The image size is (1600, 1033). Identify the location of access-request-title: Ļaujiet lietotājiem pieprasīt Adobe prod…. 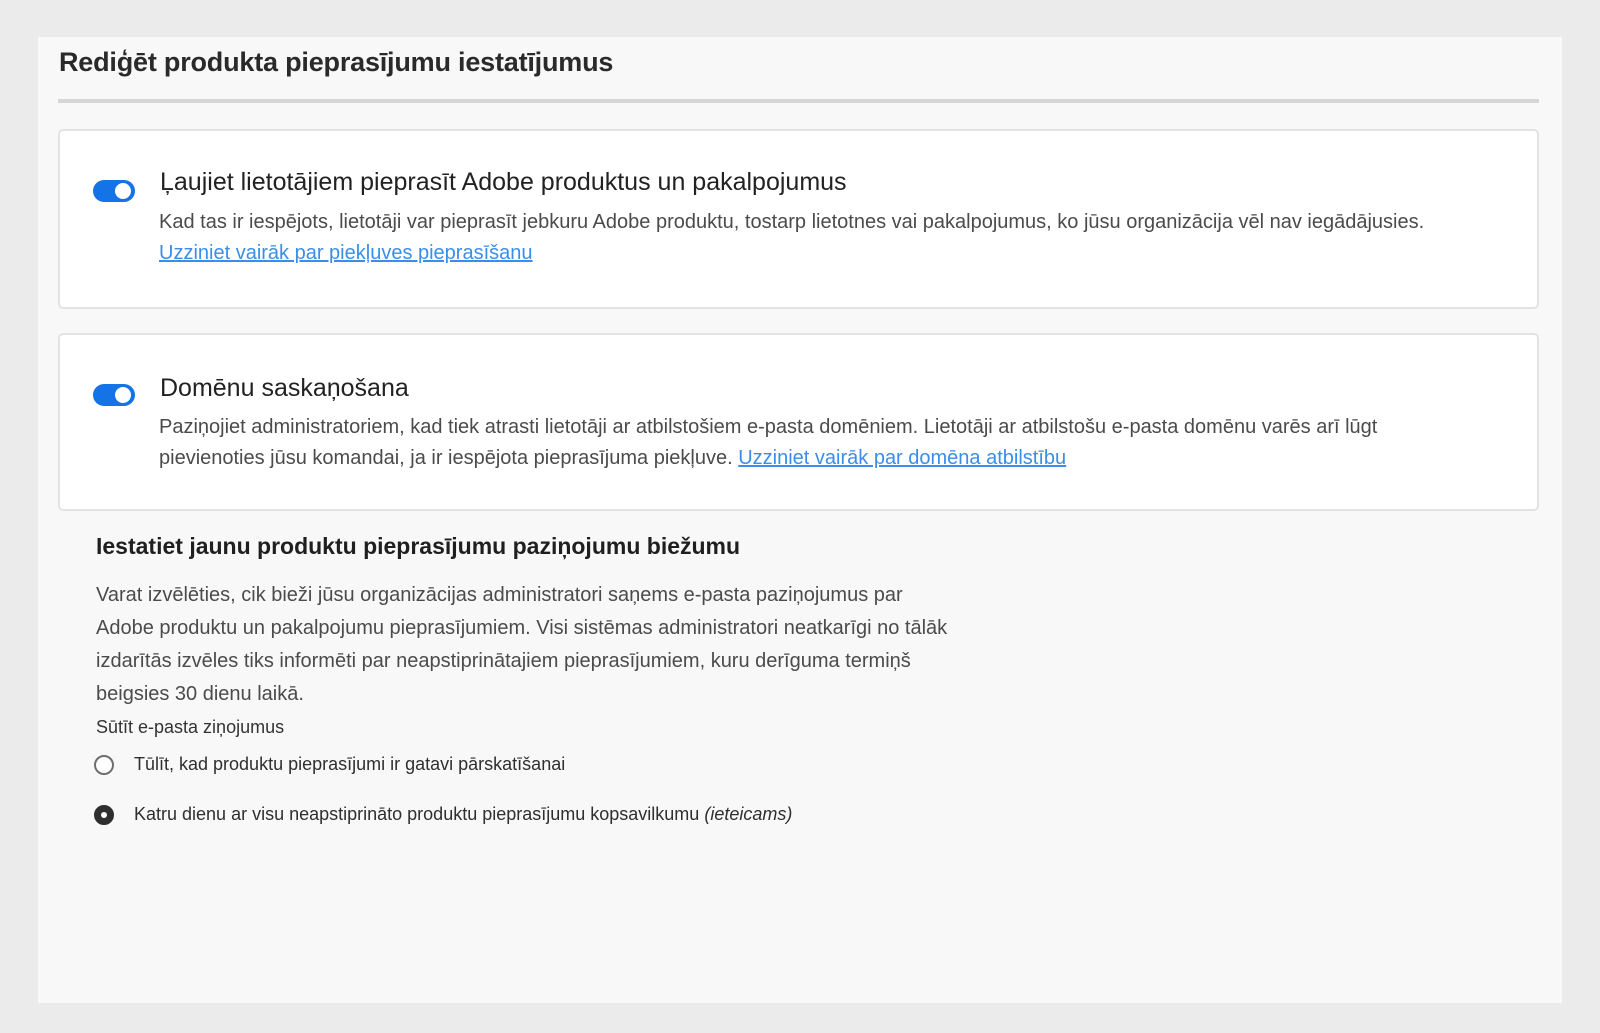
(503, 182).